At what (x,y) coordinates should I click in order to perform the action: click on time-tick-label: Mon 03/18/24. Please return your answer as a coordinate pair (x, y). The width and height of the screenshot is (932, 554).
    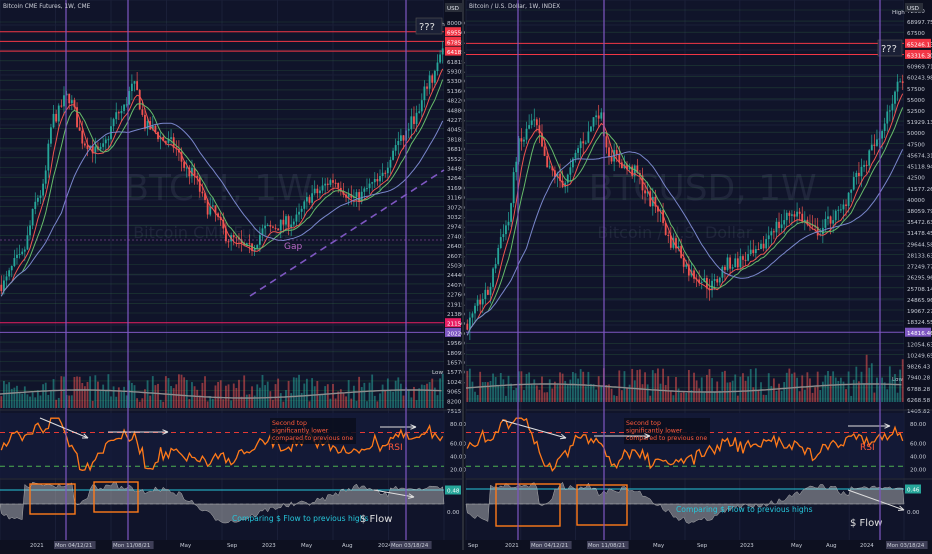
    Looking at the image, I should click on (906, 546).